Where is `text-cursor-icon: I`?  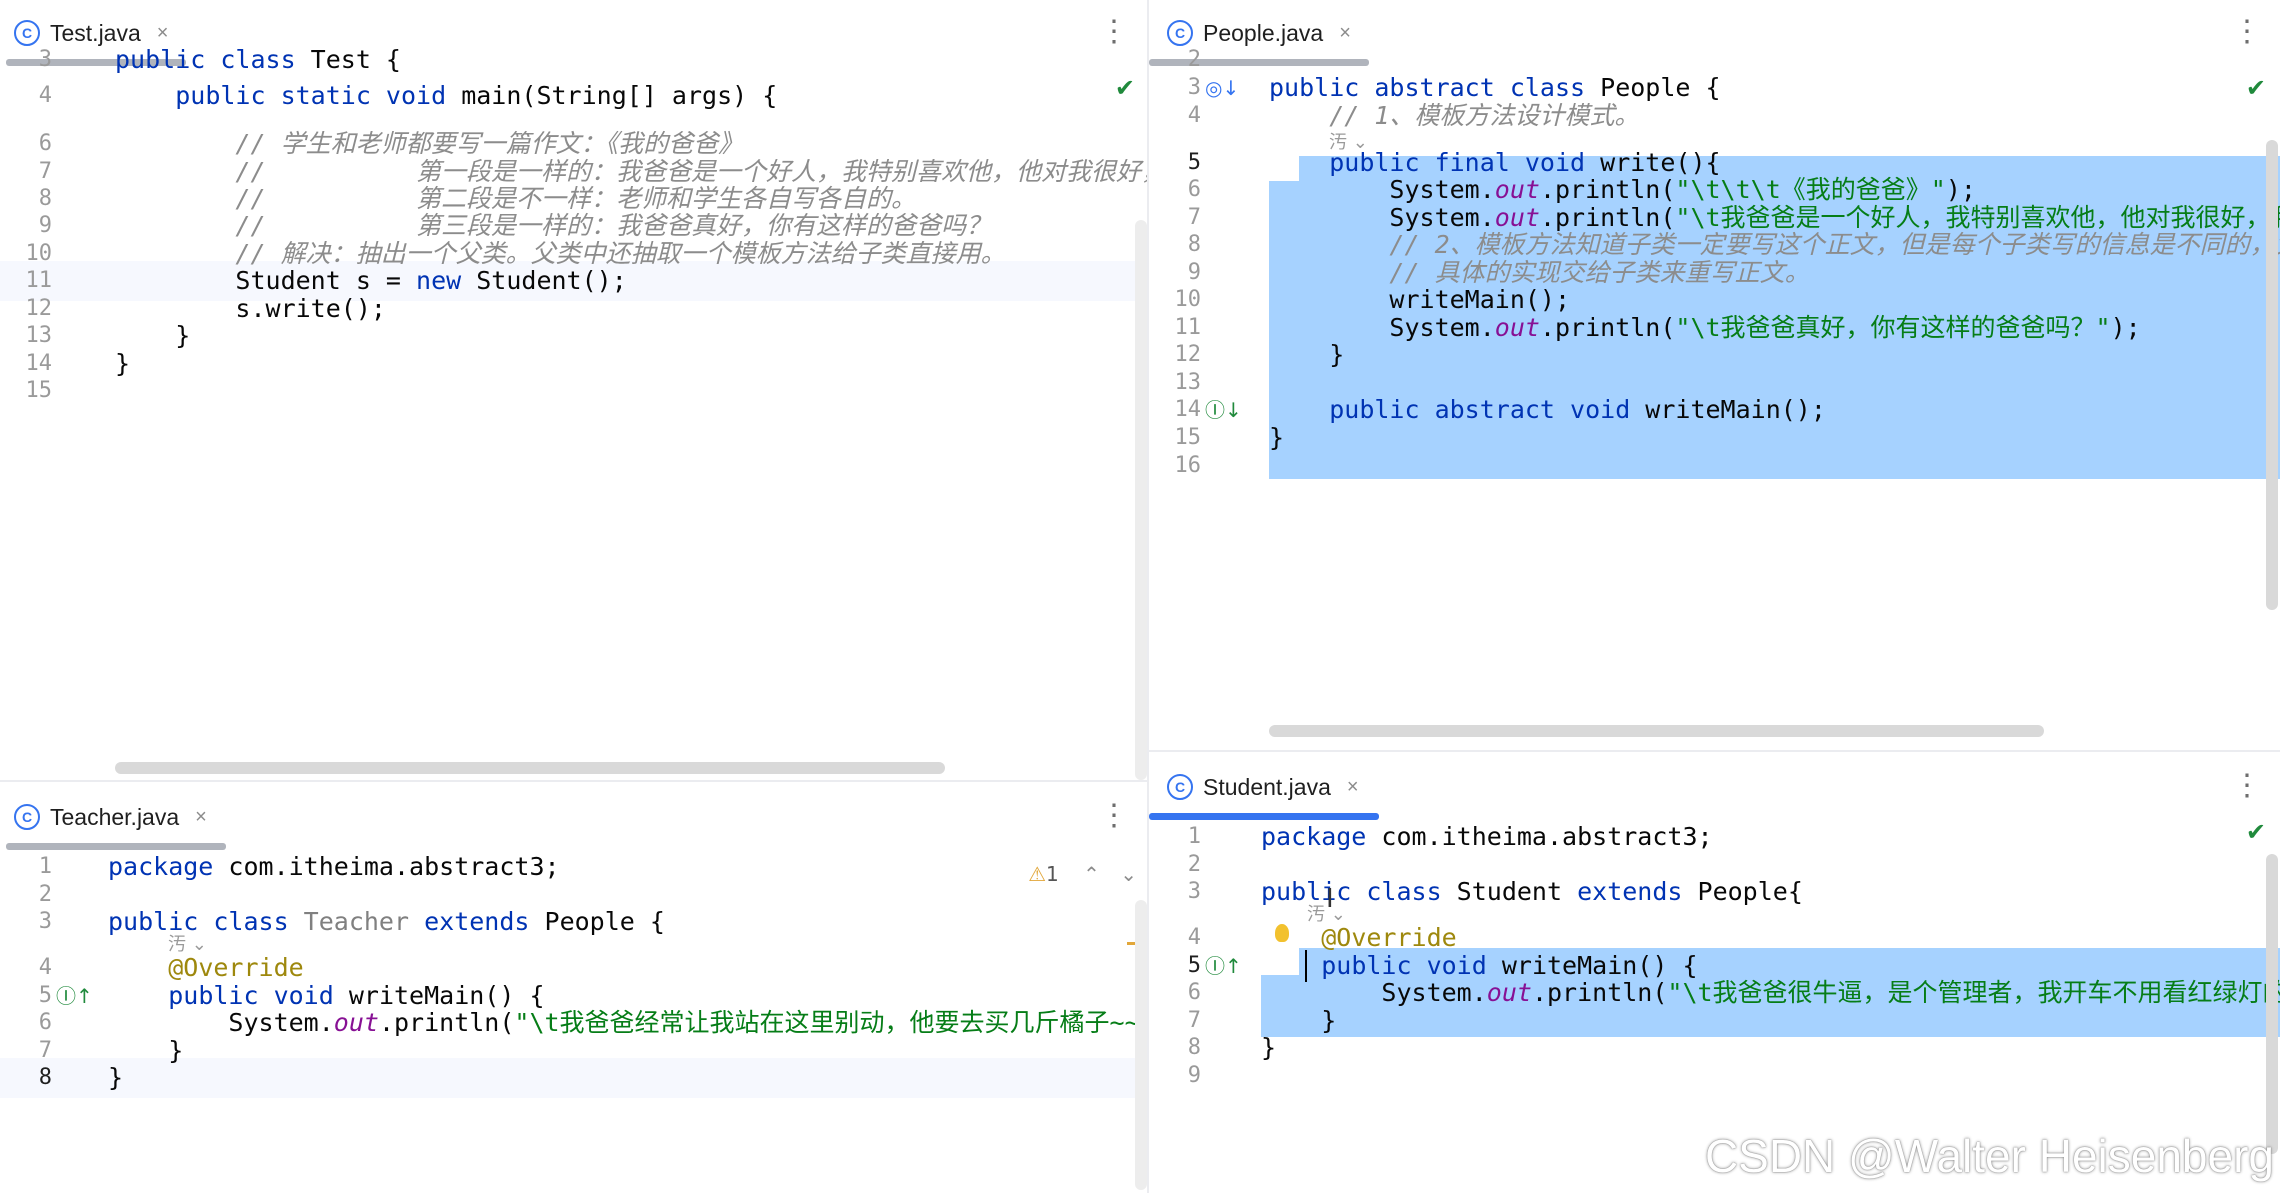
text-cursor-icon: I is located at coordinates (1330, 899).